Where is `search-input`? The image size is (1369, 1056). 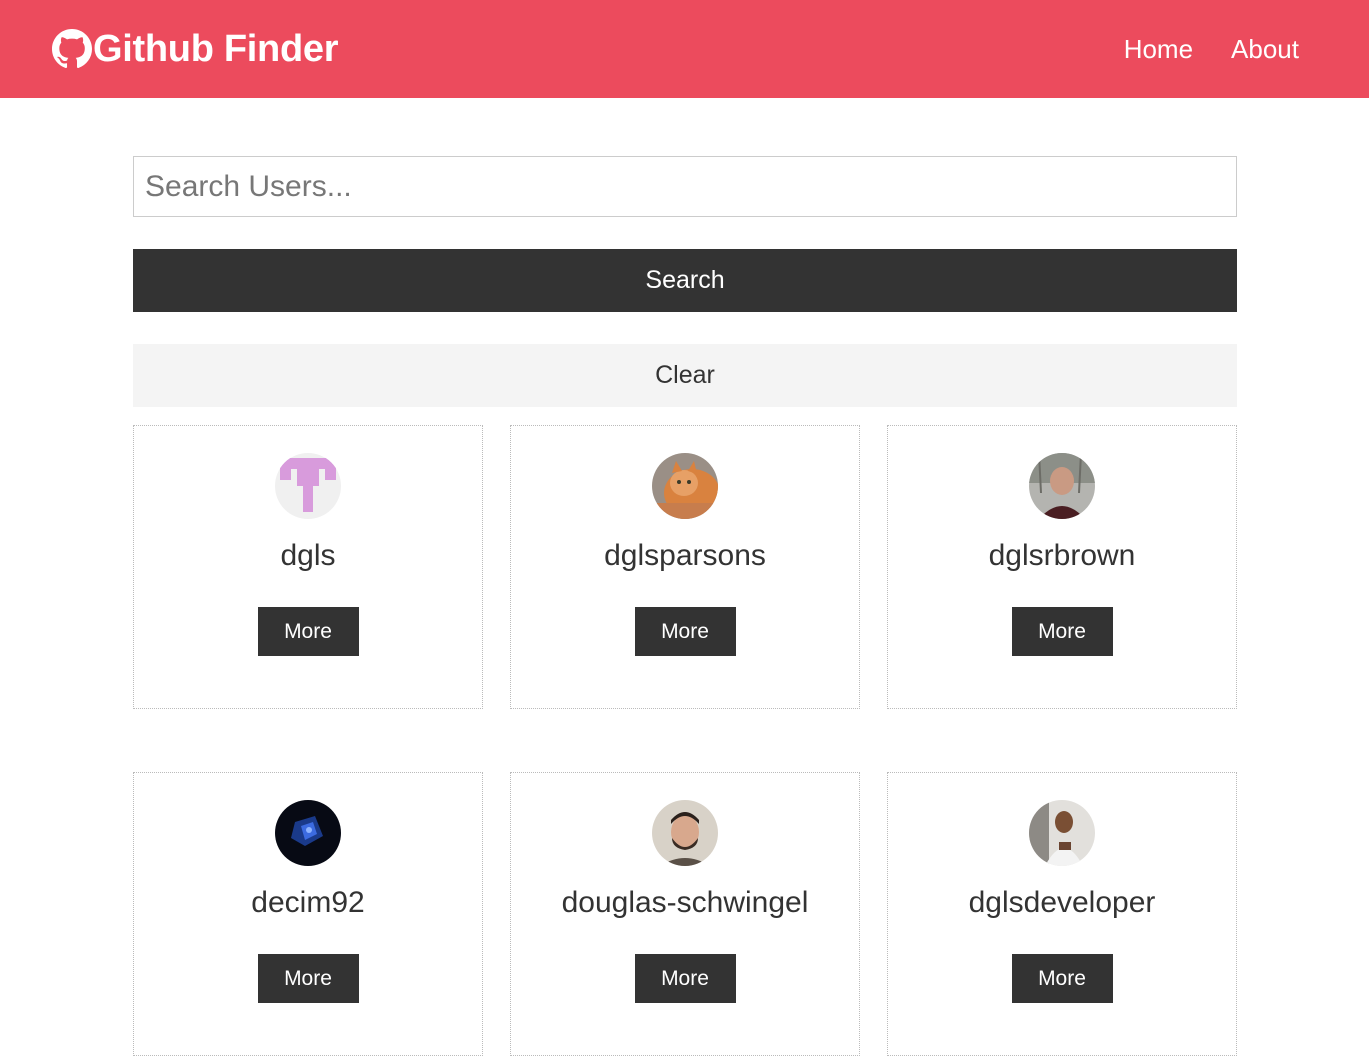 search-input is located at coordinates (685, 186).